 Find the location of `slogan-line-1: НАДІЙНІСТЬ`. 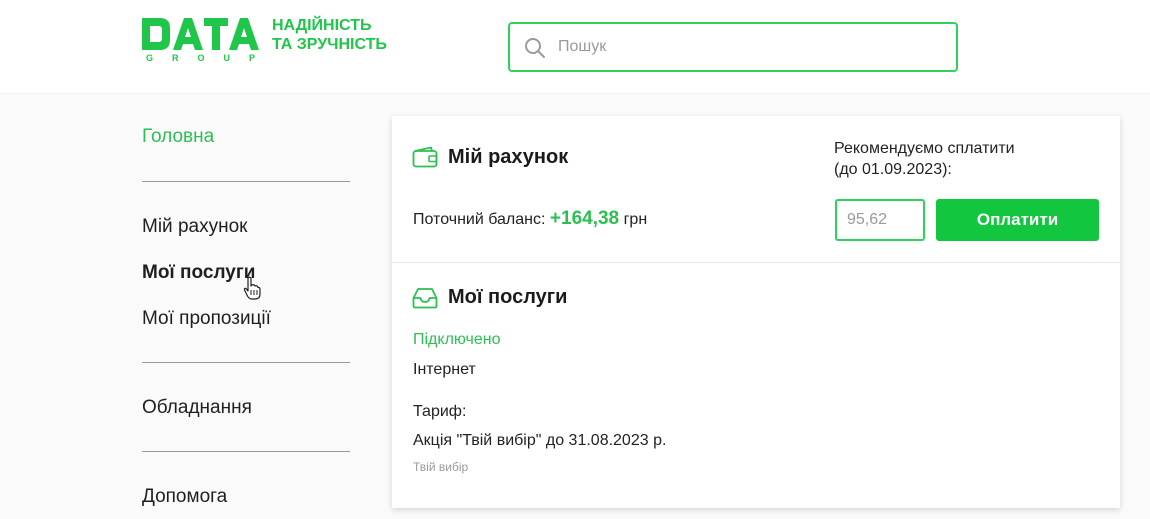

slogan-line-1: НАДІЙНІСТЬ is located at coordinates (322, 25).